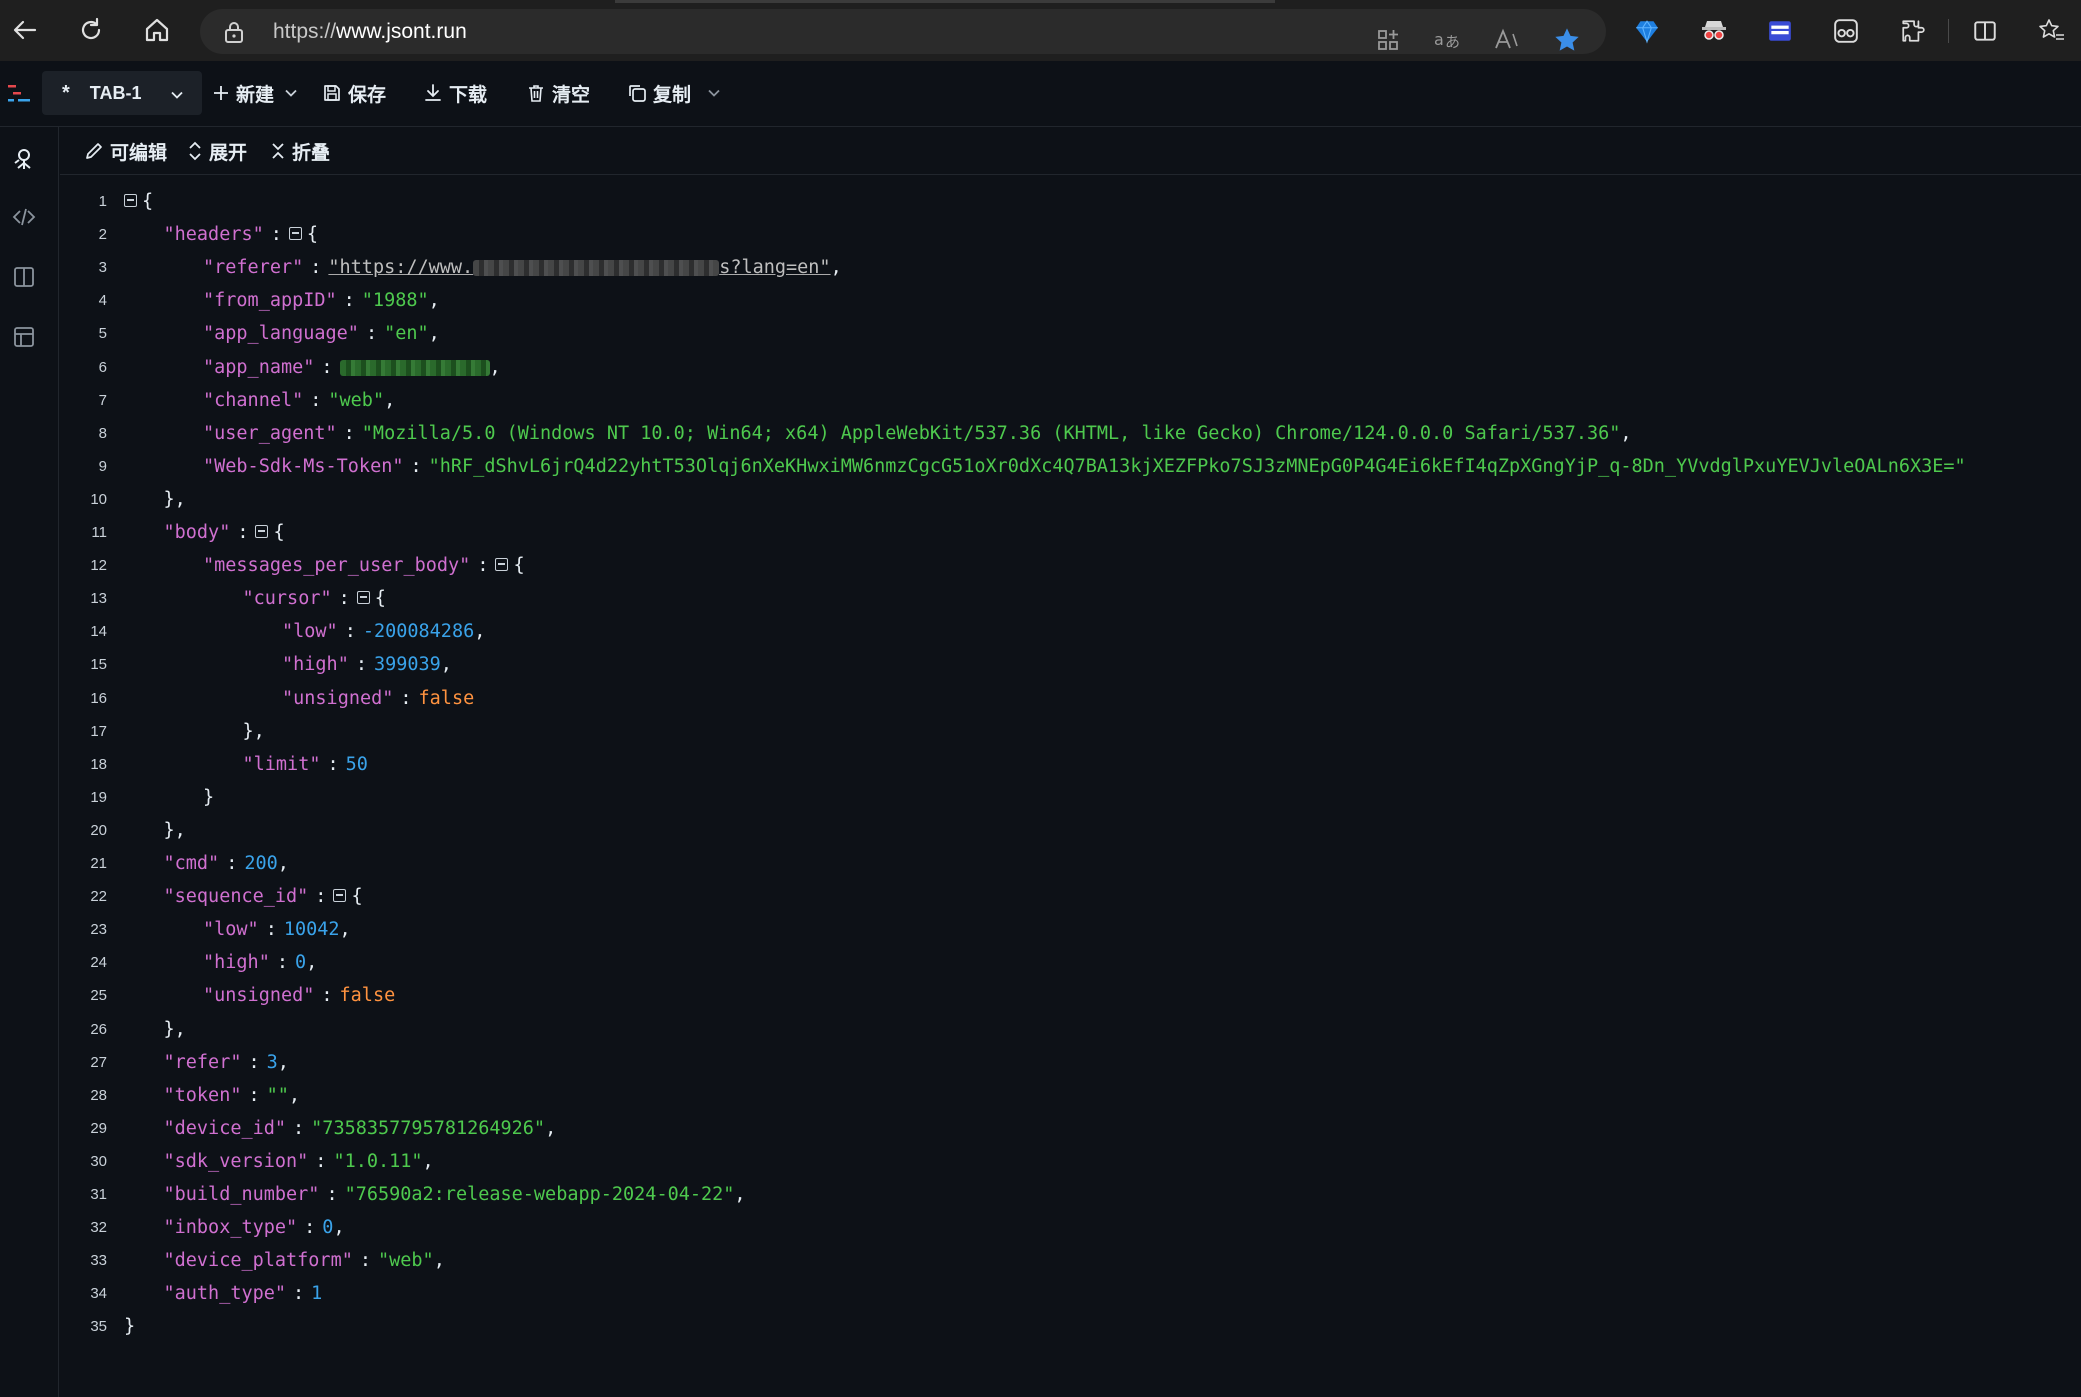 The height and width of the screenshot is (1397, 2081). Describe the element at coordinates (291, 95) in the screenshot. I see `new-dropdown-chevron-icon` at that location.